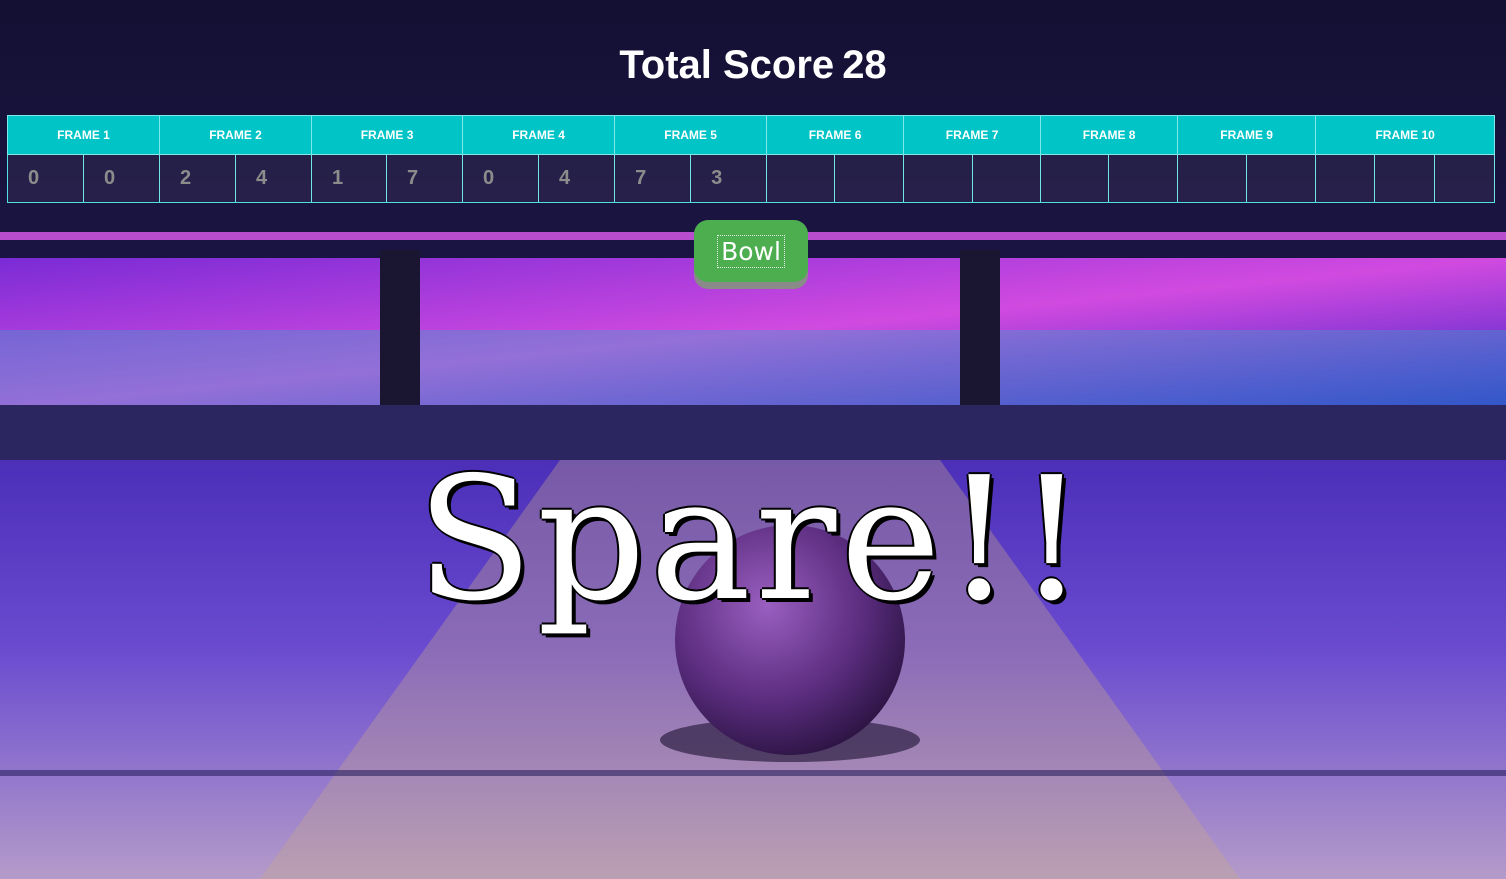 The height and width of the screenshot is (879, 1506). I want to click on frame-header: FRAME 5, so click(691, 135).